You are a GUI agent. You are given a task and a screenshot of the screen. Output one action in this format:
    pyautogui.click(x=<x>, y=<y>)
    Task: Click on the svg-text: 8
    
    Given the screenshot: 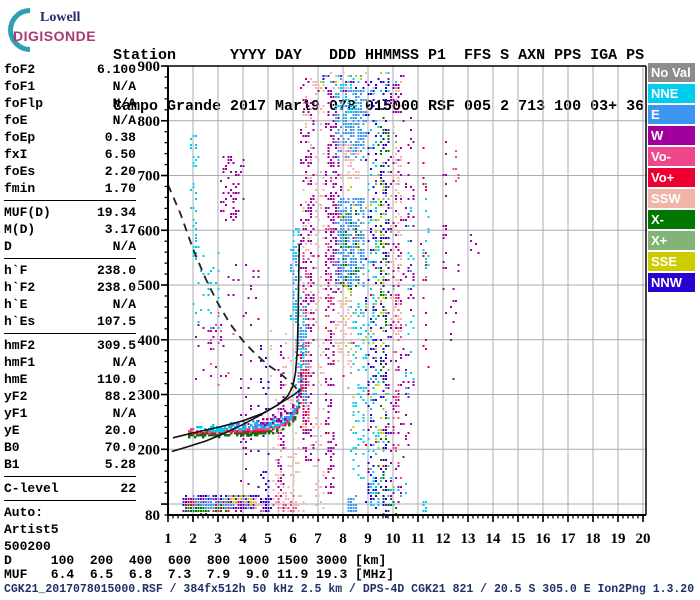 What is the action you would take?
    pyautogui.click(x=343, y=539)
    